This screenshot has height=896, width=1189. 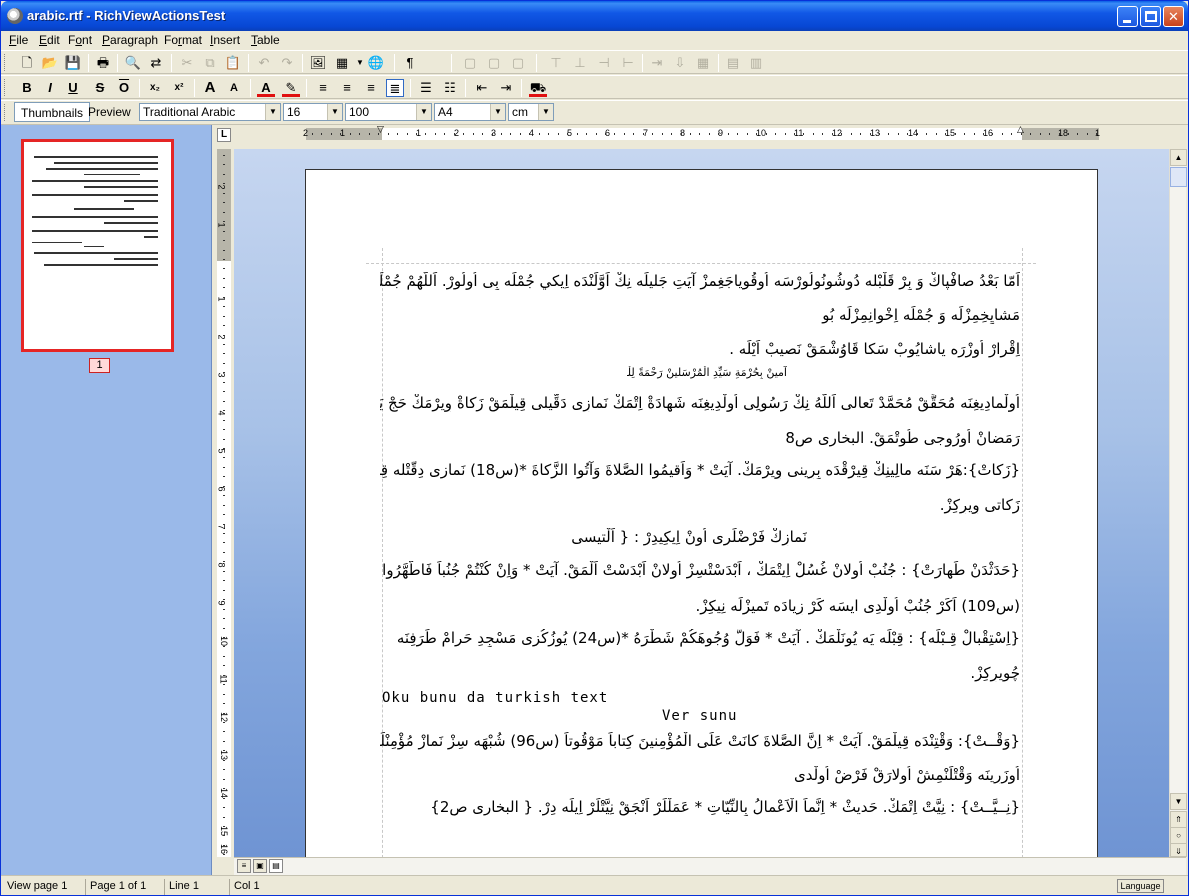 What do you see at coordinates (224, 503) in the screenshot?
I see `vertical-ruler: 2 1 1 2 3 4 5 6 7 8 9 10 11 12 13 14 15 16` at bounding box center [224, 503].